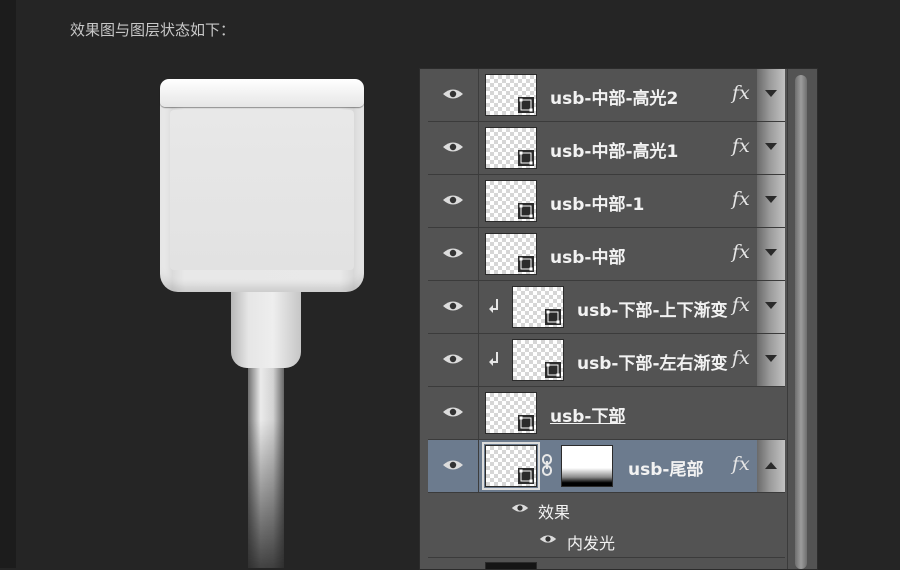 This screenshot has width=900, height=570. I want to click on layer-name: usb-中部-1, so click(597, 205).